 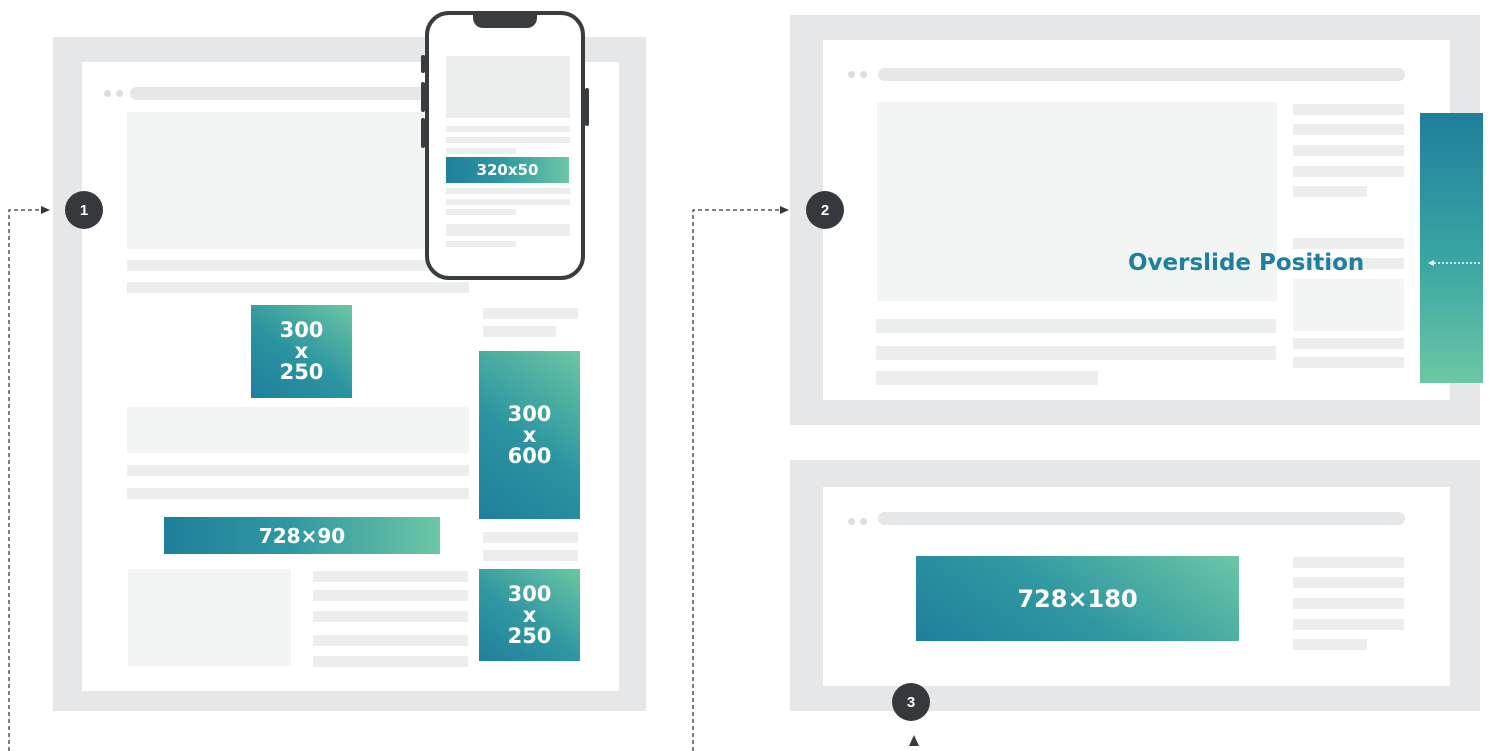 What do you see at coordinates (587, 107) in the screenshot?
I see `phone-button` at bounding box center [587, 107].